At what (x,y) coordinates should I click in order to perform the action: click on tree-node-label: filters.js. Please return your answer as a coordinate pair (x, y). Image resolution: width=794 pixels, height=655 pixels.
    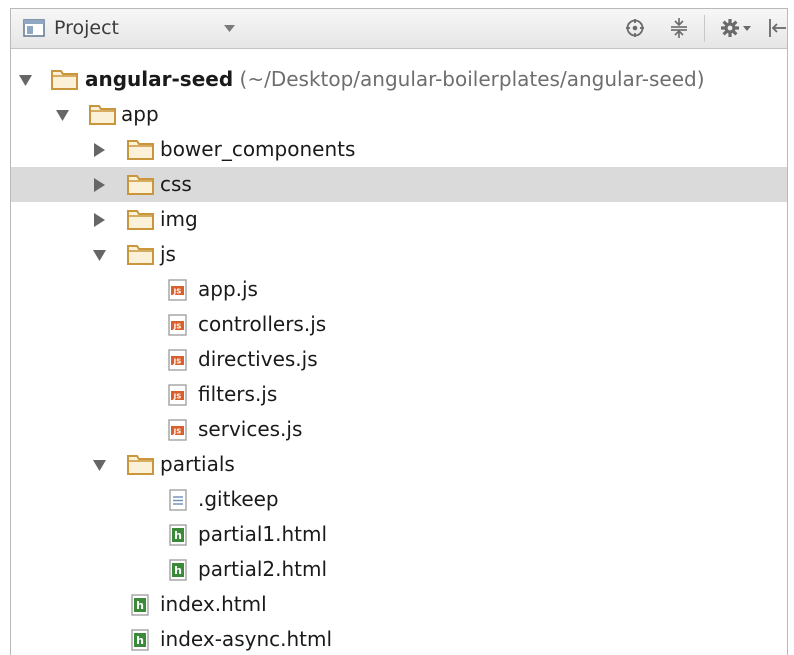
    Looking at the image, I should click on (238, 394).